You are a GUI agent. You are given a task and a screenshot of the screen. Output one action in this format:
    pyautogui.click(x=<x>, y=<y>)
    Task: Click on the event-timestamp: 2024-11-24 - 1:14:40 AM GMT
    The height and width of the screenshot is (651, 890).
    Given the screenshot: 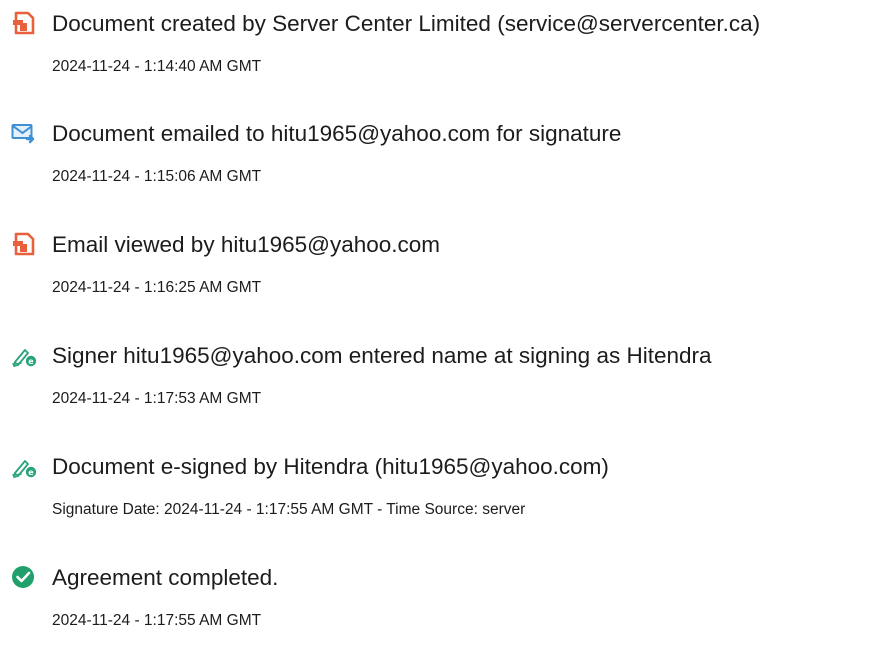 What is the action you would take?
    pyautogui.click(x=157, y=66)
    